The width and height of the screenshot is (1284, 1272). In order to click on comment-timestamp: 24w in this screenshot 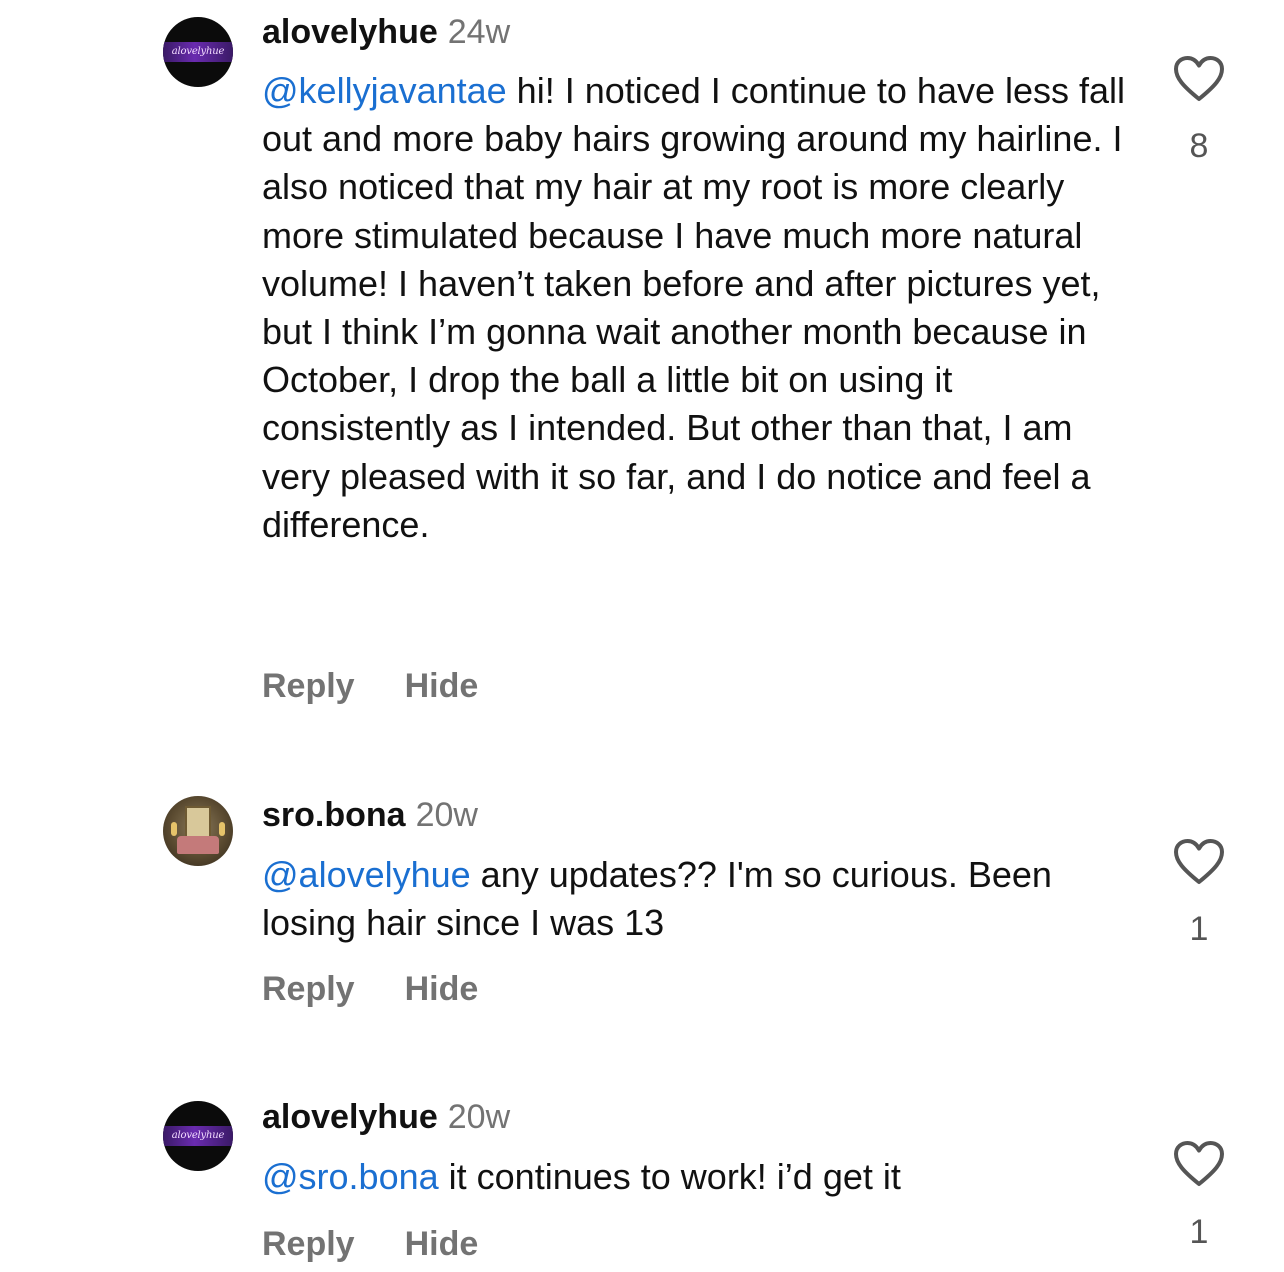, I will do `click(479, 32)`.